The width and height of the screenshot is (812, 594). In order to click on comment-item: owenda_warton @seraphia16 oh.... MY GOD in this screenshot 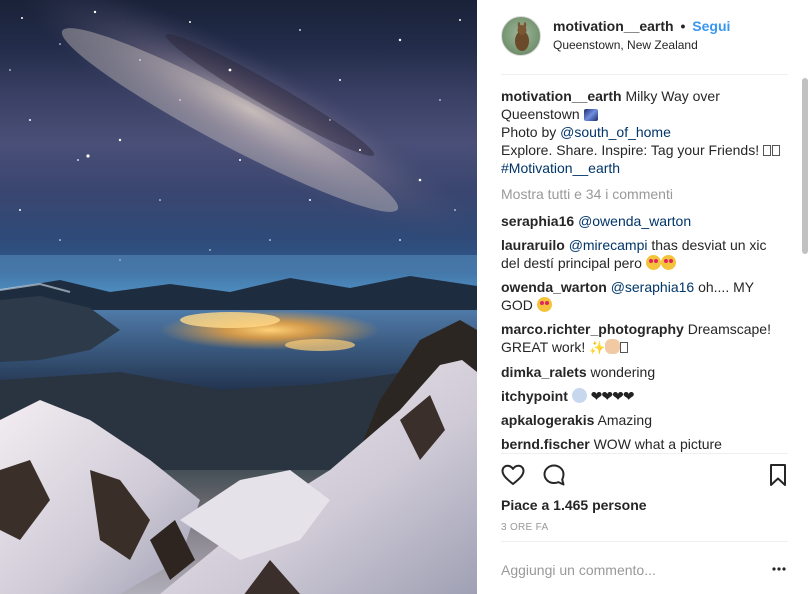, I will do `click(642, 296)`.